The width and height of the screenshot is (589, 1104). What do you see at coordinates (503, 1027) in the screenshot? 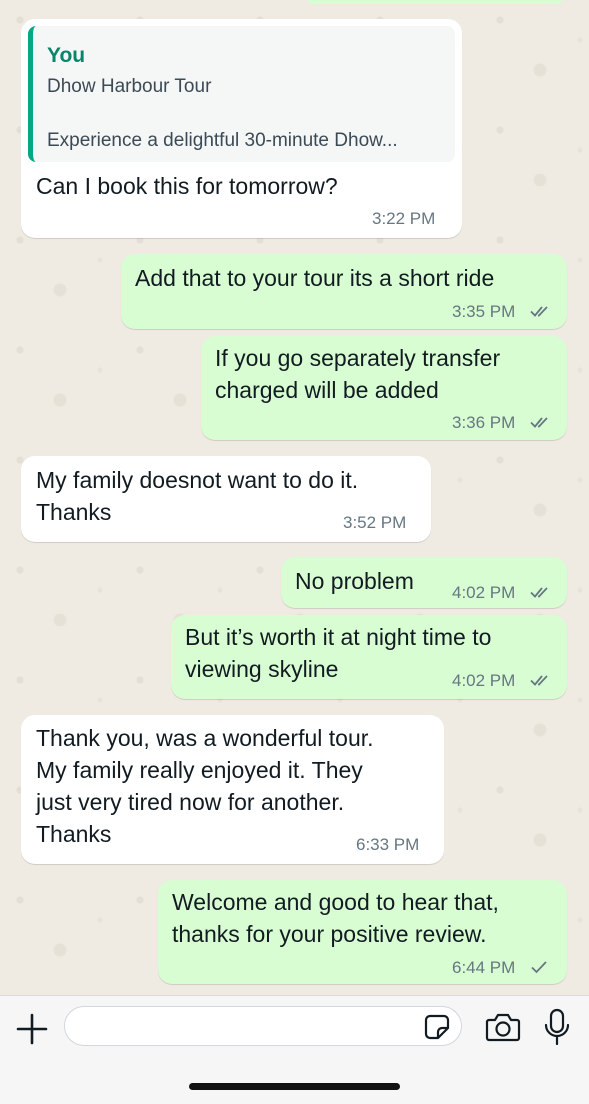
I see `camera-icon` at bounding box center [503, 1027].